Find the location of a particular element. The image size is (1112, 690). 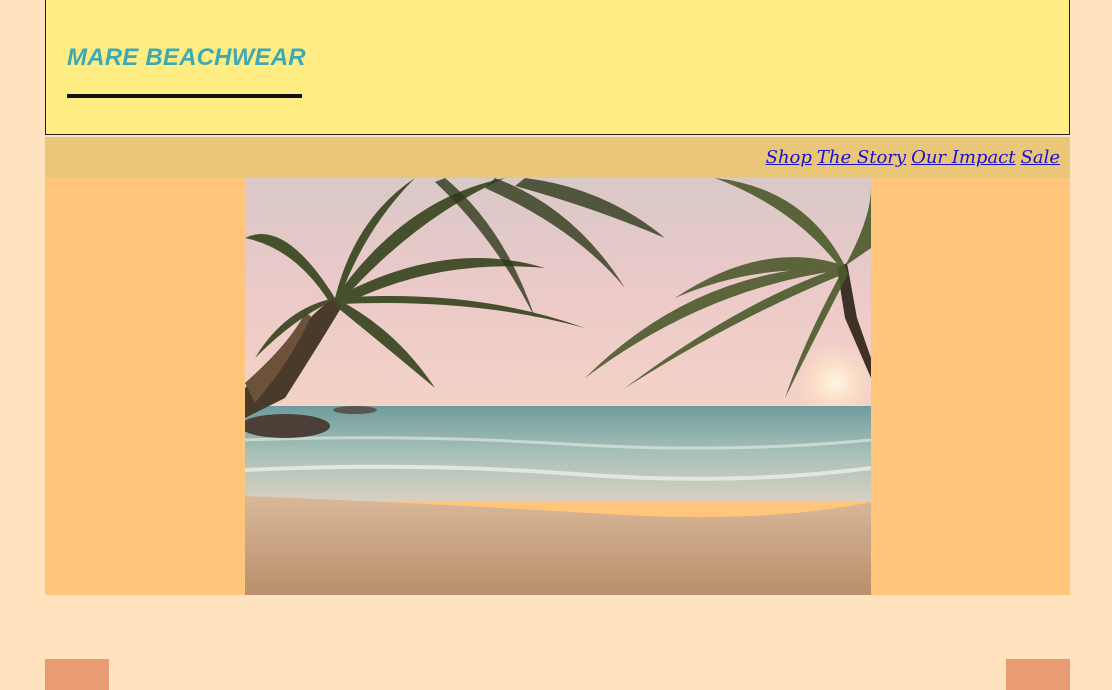

brand-underline is located at coordinates (184, 96).